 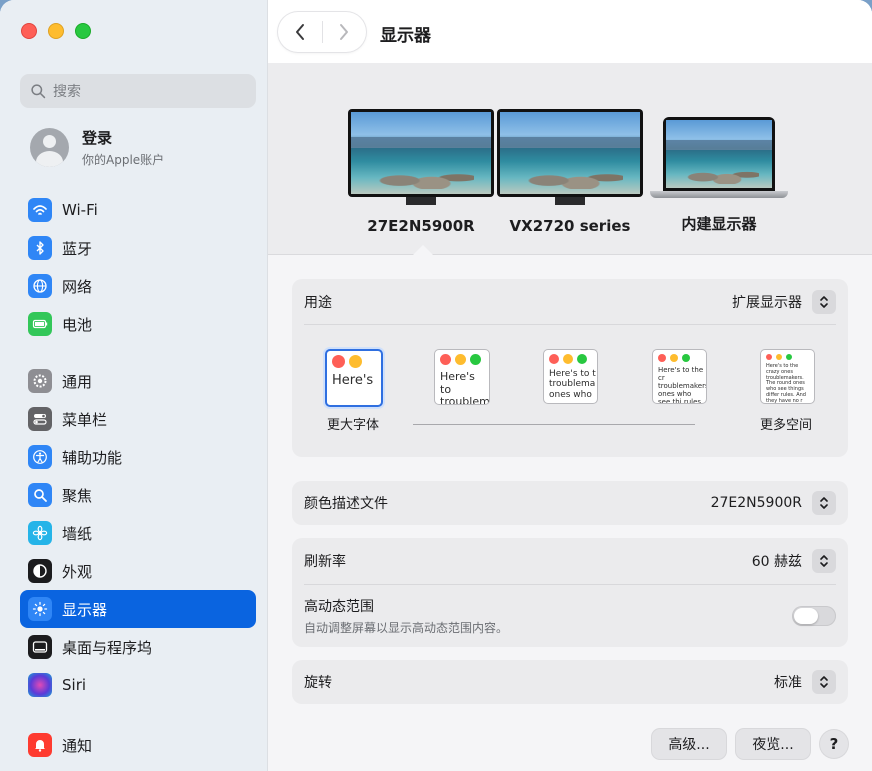 I want to click on toolbar: 显示器, so click(x=570, y=31).